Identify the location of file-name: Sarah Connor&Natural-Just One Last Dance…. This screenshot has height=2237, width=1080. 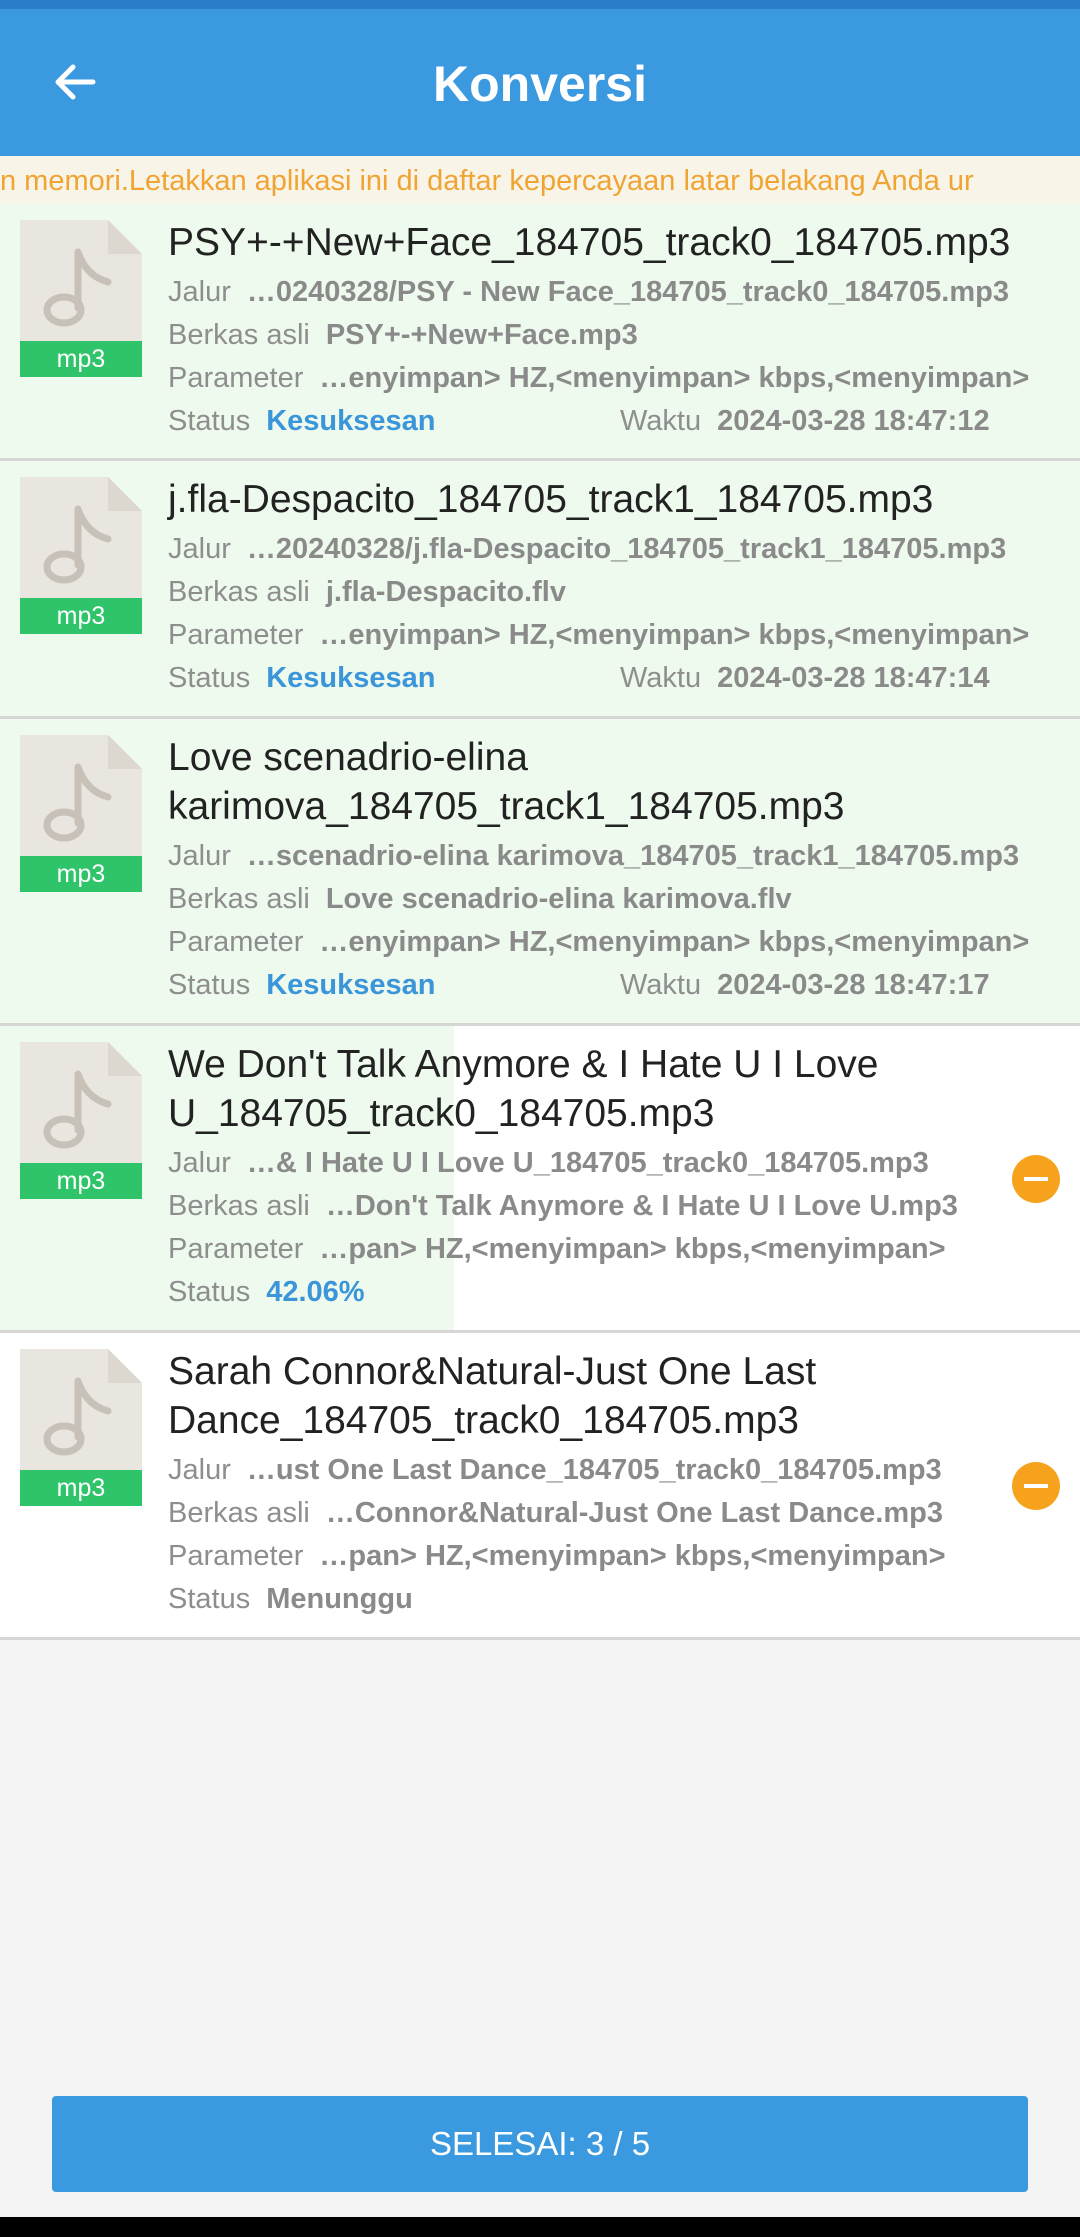
(492, 1396).